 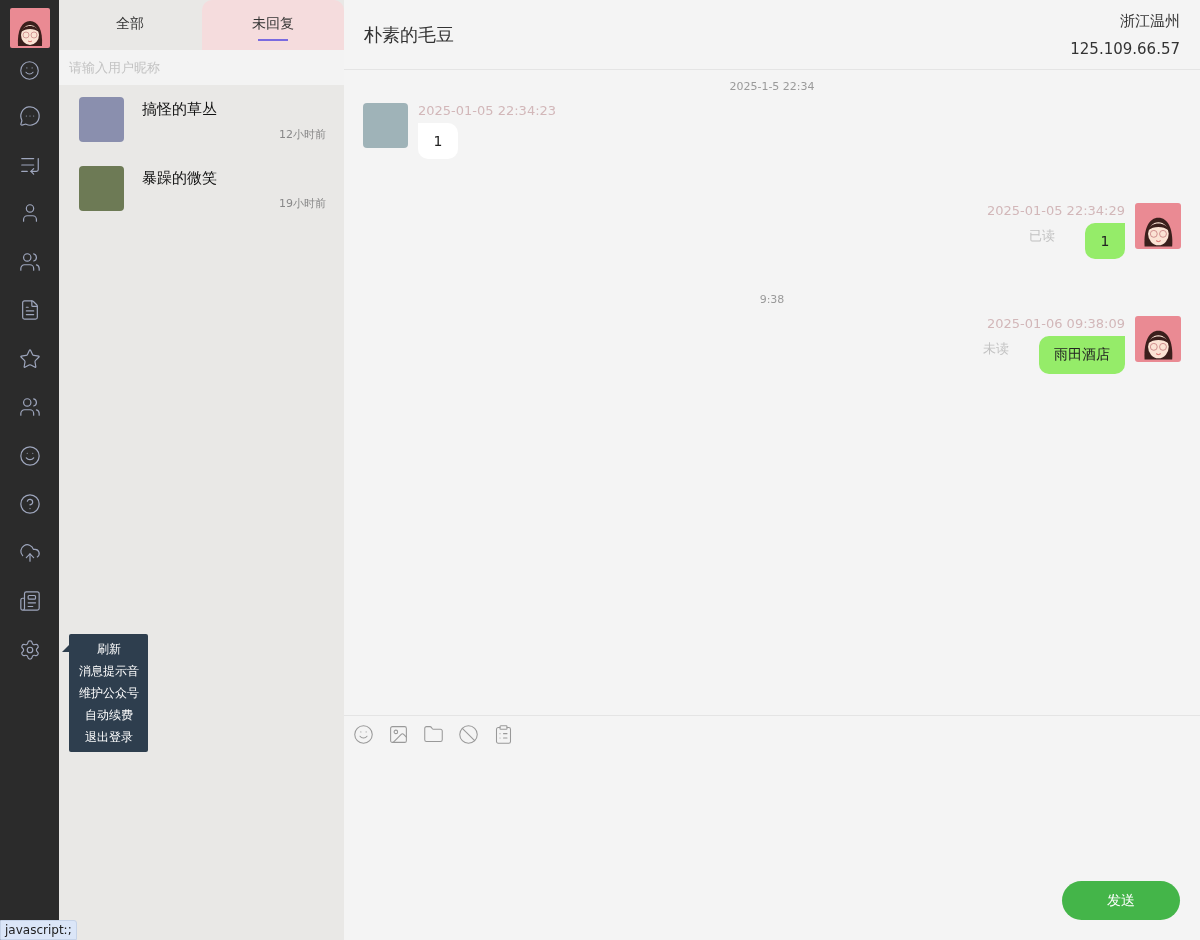 What do you see at coordinates (234, 178) in the screenshot?
I see `contact-name: 暴躁的微笑` at bounding box center [234, 178].